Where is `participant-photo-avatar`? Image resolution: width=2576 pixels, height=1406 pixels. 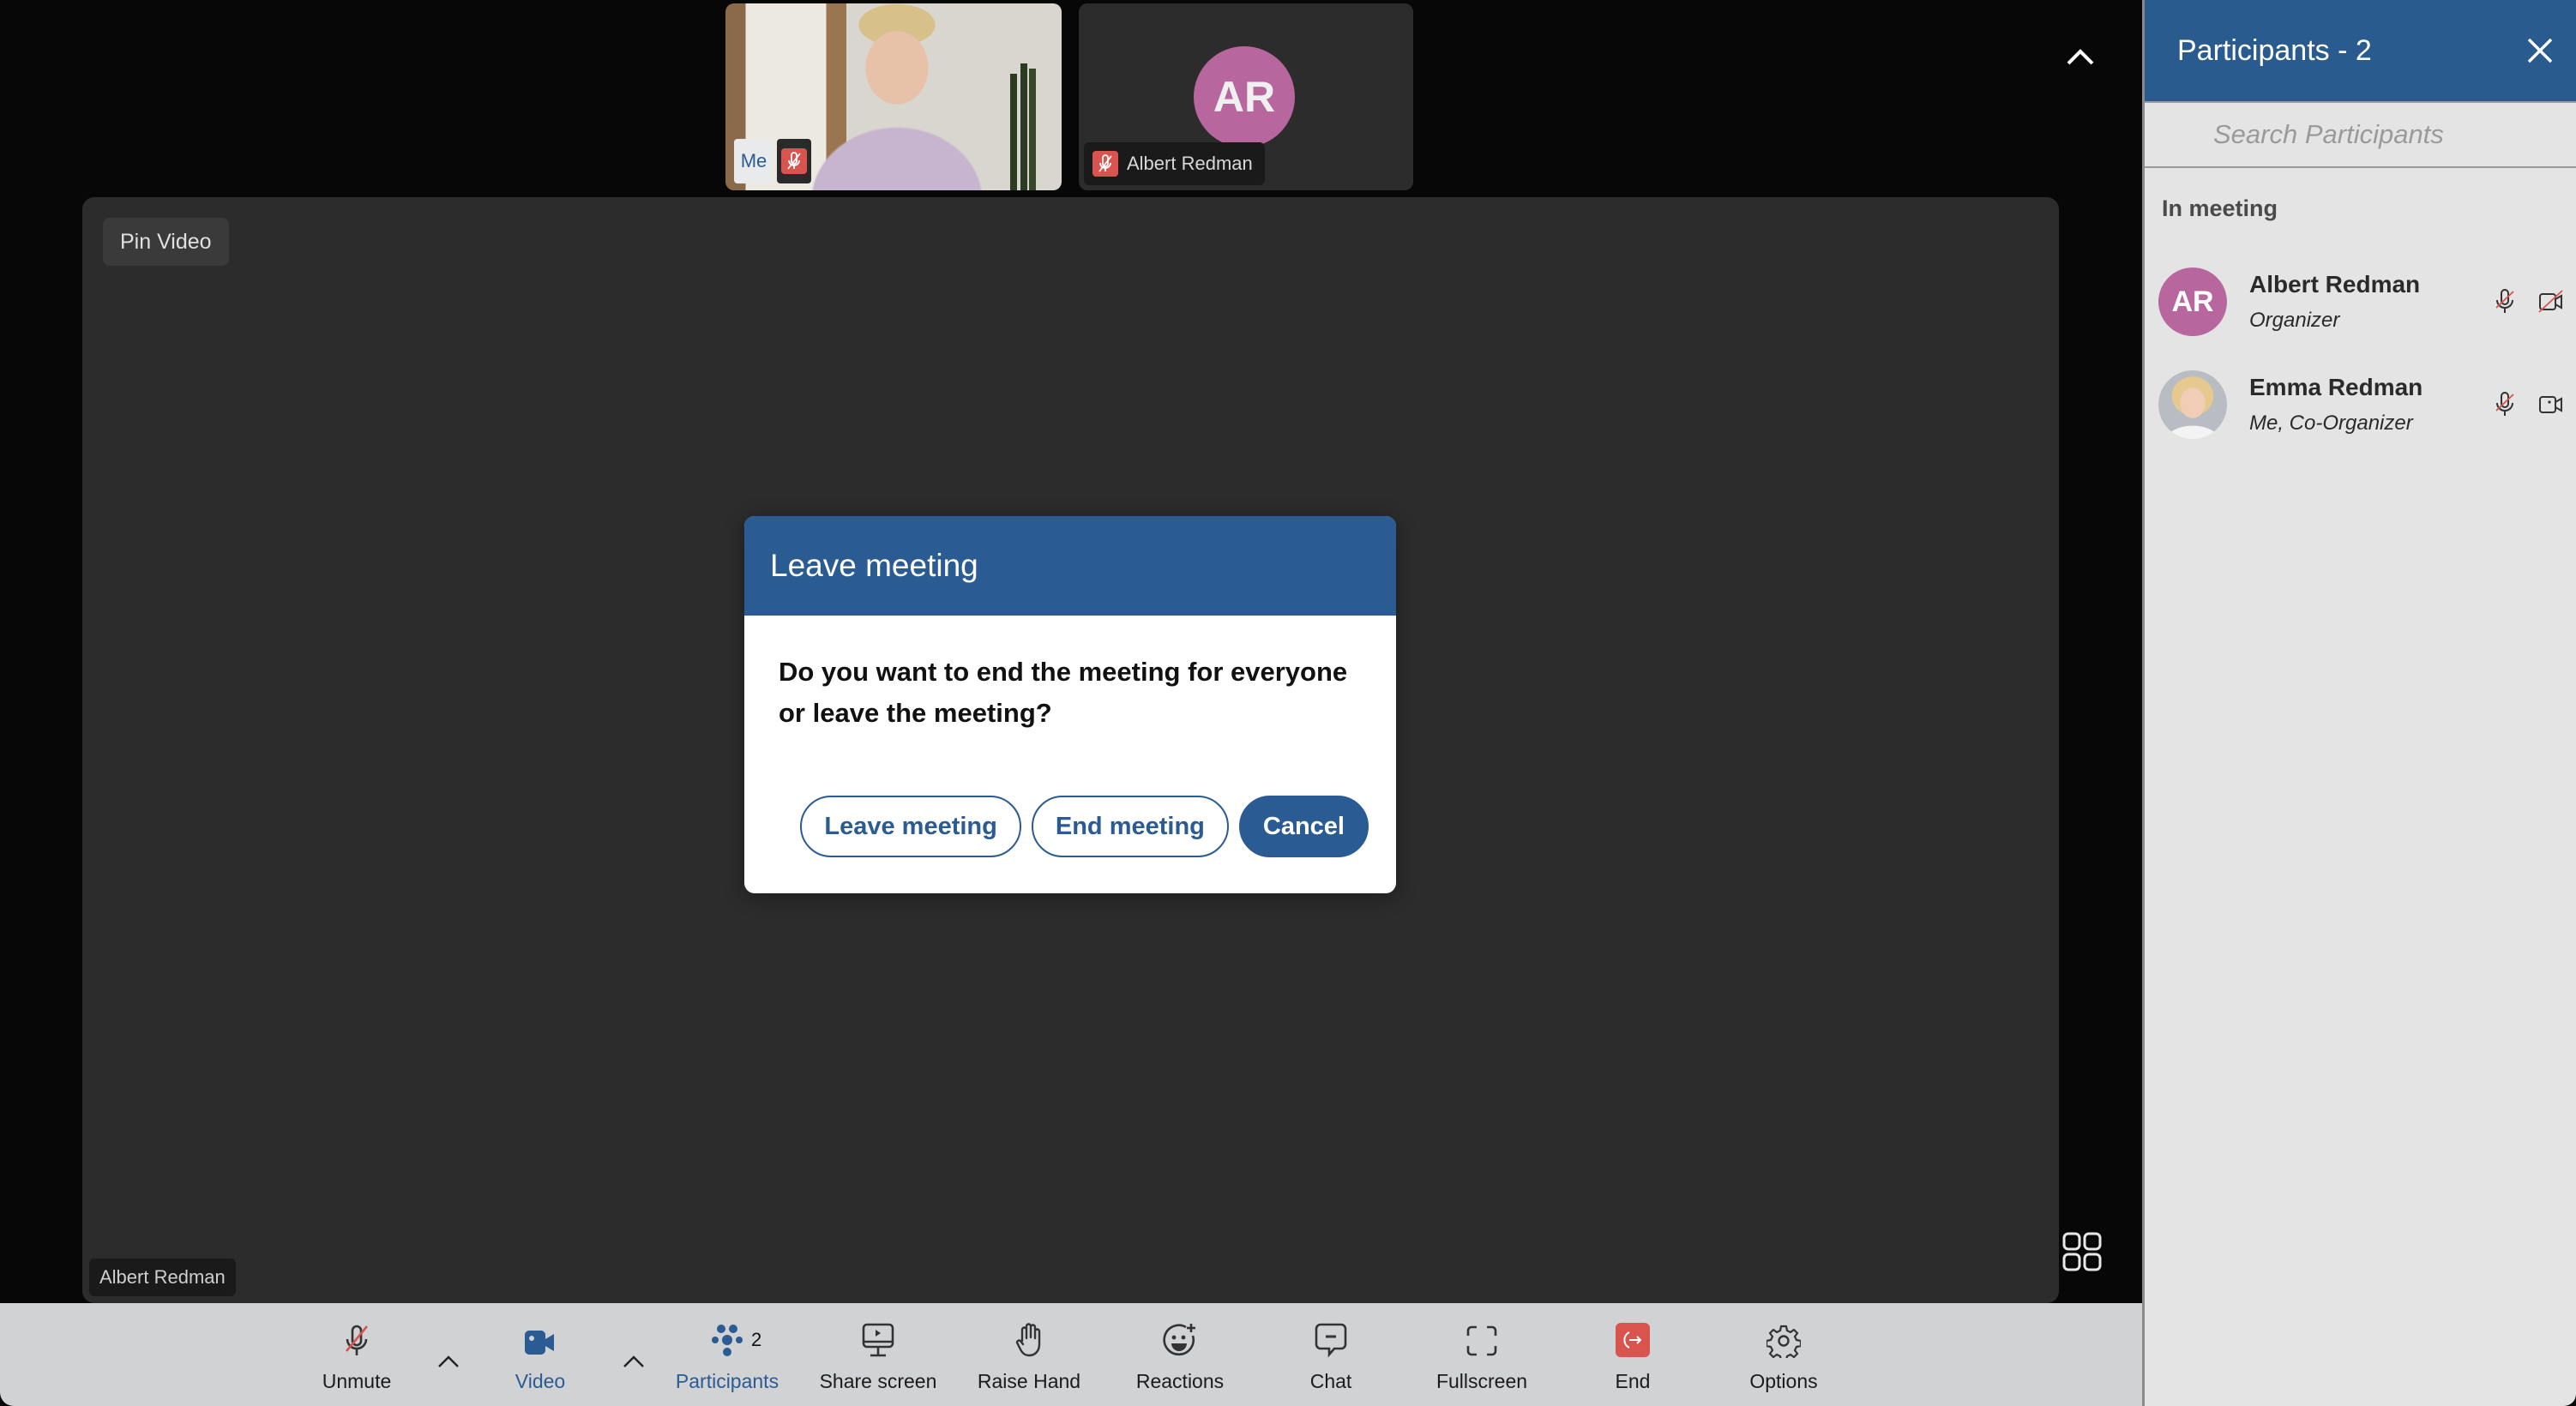 participant-photo-avatar is located at coordinates (2192, 404).